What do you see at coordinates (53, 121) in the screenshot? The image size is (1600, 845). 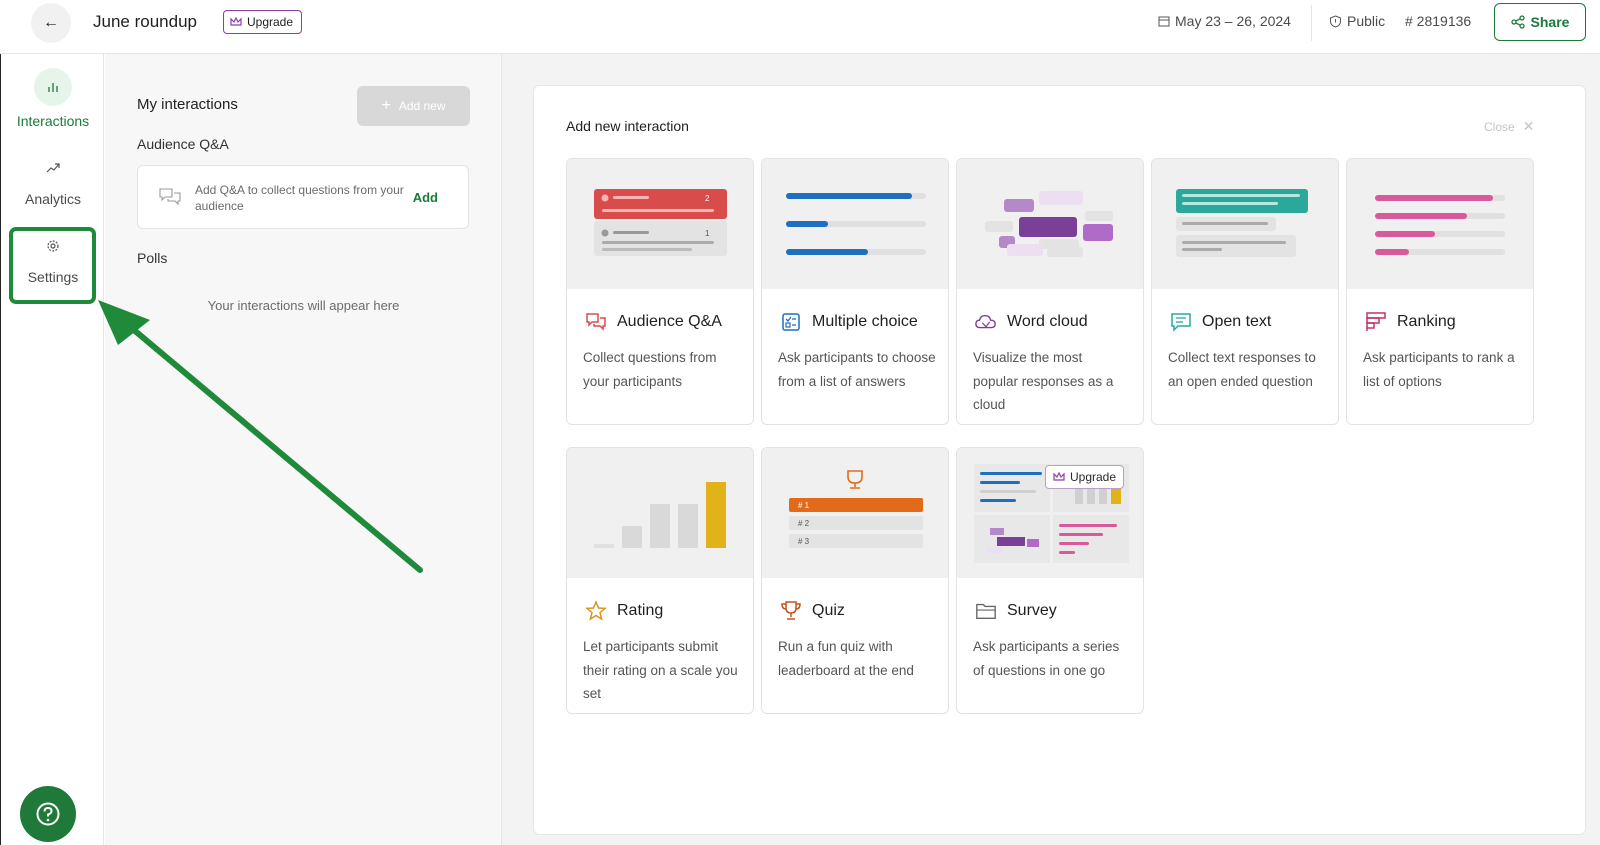 I see `rail-label-interactions: Interactions` at bounding box center [53, 121].